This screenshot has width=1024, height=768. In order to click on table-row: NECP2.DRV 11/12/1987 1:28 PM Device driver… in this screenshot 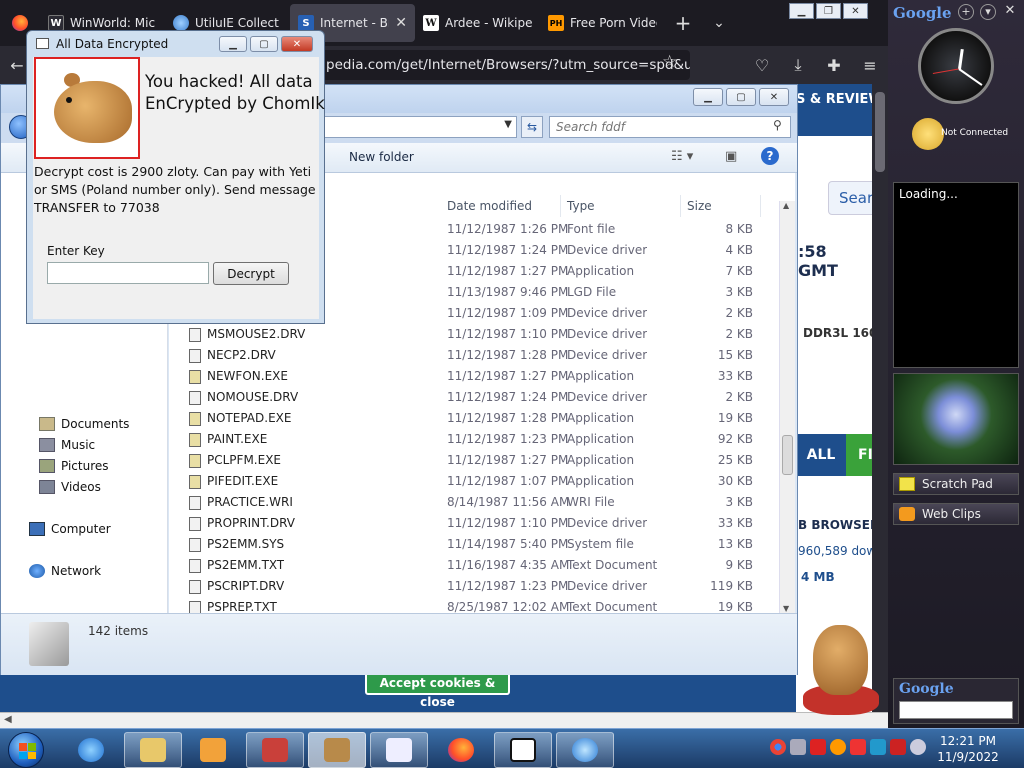, I will do `click(474, 355)`.